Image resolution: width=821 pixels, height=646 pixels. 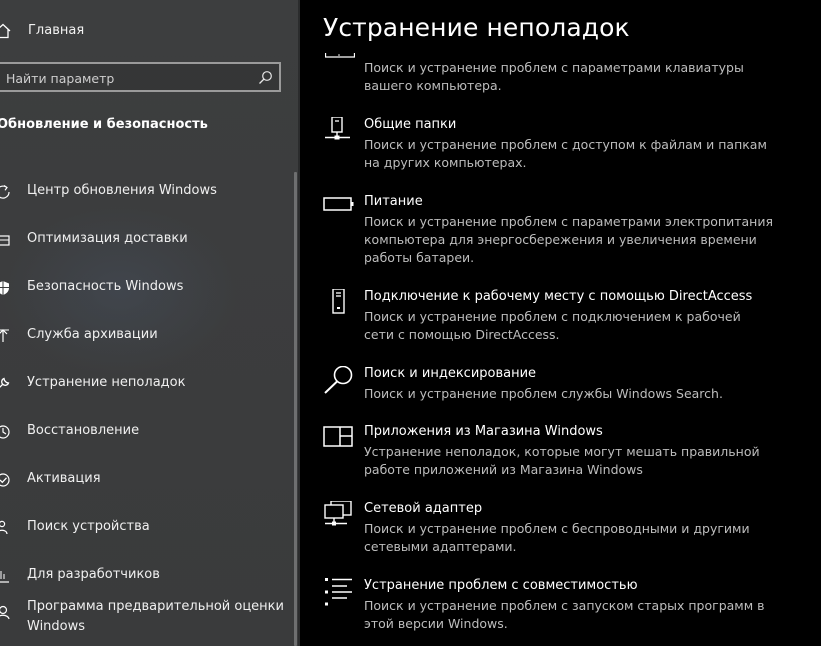 What do you see at coordinates (6, 576) in the screenshot?
I see `developer-icon` at bounding box center [6, 576].